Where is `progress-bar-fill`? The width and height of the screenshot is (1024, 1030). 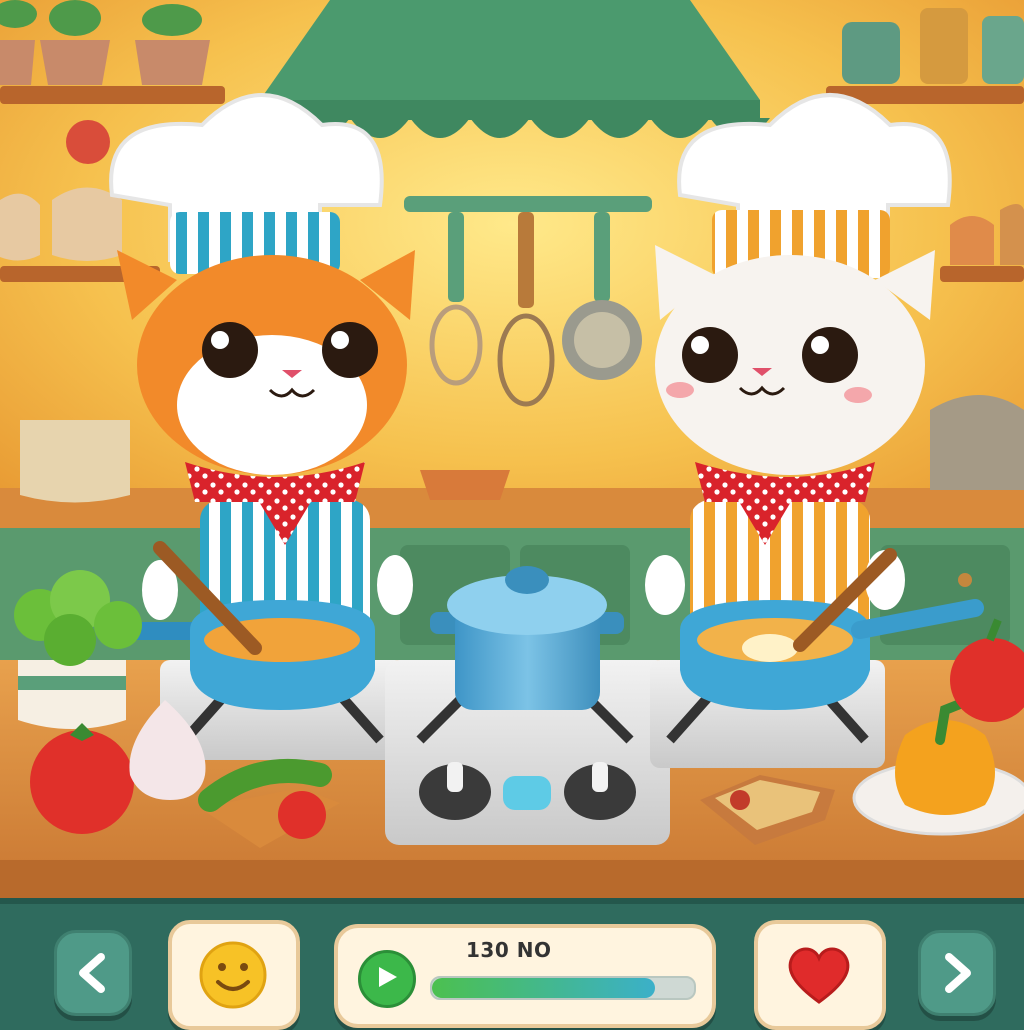 progress-bar-fill is located at coordinates (543, 988).